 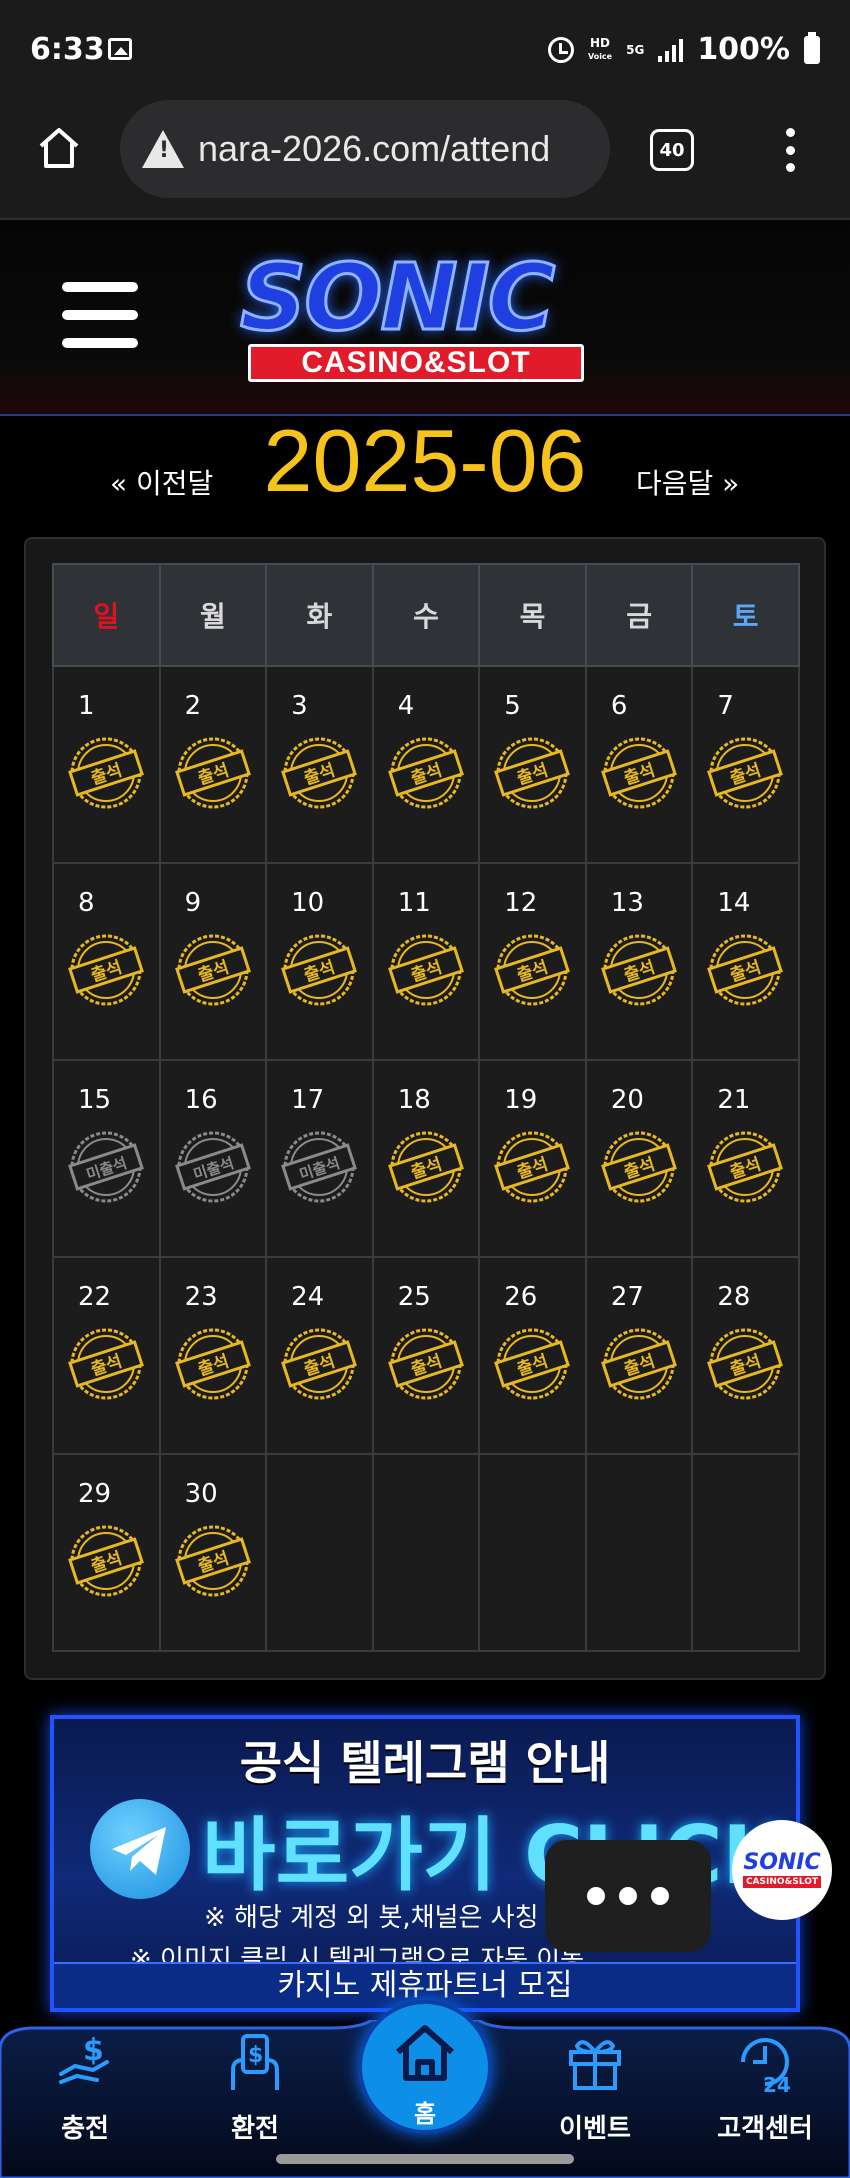 What do you see at coordinates (255, 2095) in the screenshot?
I see `nav-withdraw: $ 환전` at bounding box center [255, 2095].